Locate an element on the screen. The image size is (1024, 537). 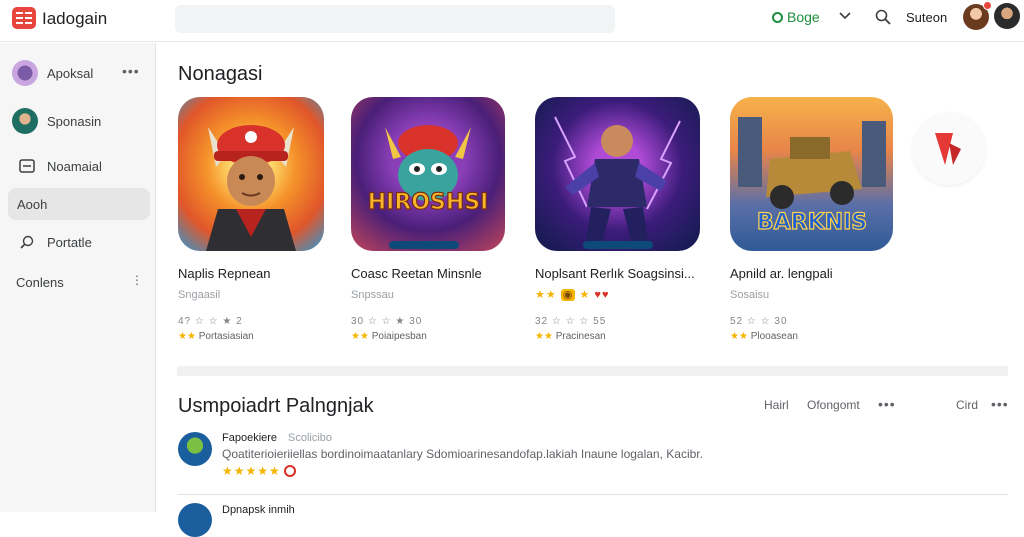
sidebar-item-label: Portatle is located at coordinates (69, 242).